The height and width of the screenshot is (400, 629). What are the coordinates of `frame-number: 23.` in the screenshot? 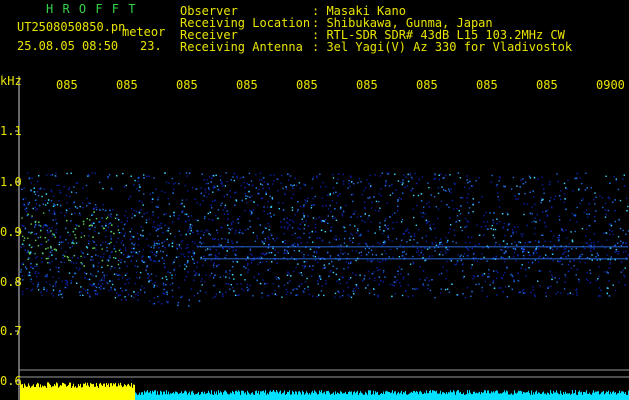 It's located at (151, 46).